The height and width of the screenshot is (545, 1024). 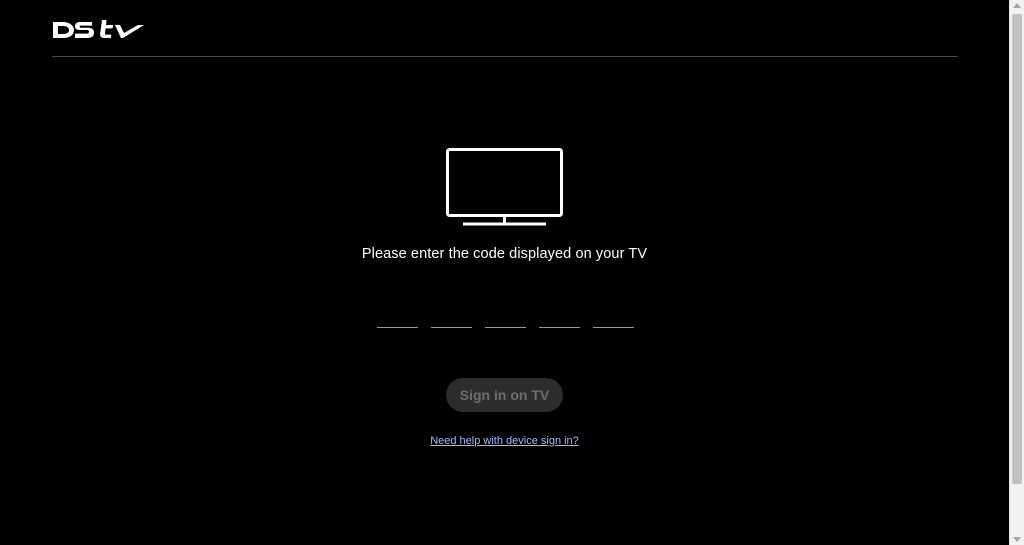 I want to click on device-signin-help-link: Need help with device sign in?, so click(x=504, y=441).